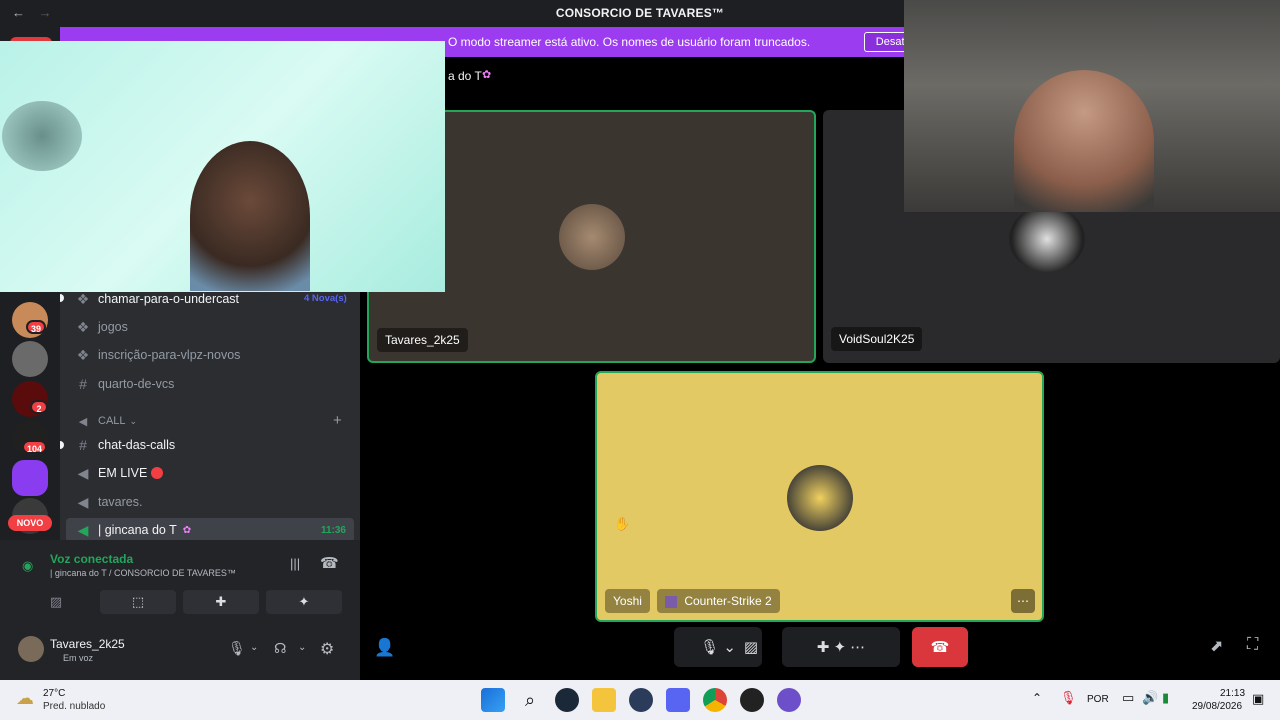  Describe the element at coordinates (567, 700) in the screenshot. I see `steam-icon` at that location.